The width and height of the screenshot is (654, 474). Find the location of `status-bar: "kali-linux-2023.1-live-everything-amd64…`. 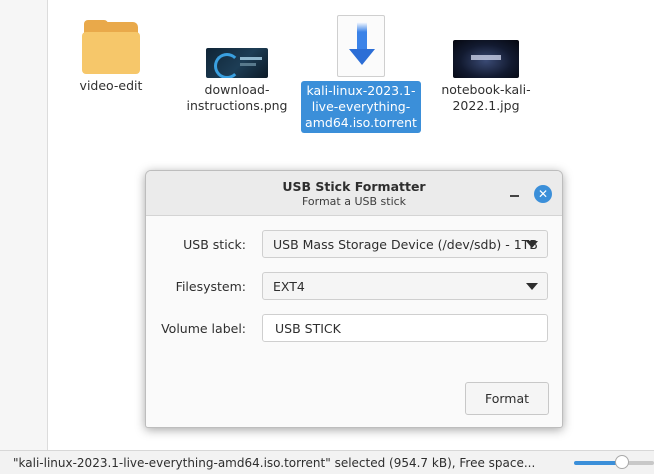

status-bar: "kali-linux-2023.1-live-everything-amd64… is located at coordinates (327, 462).